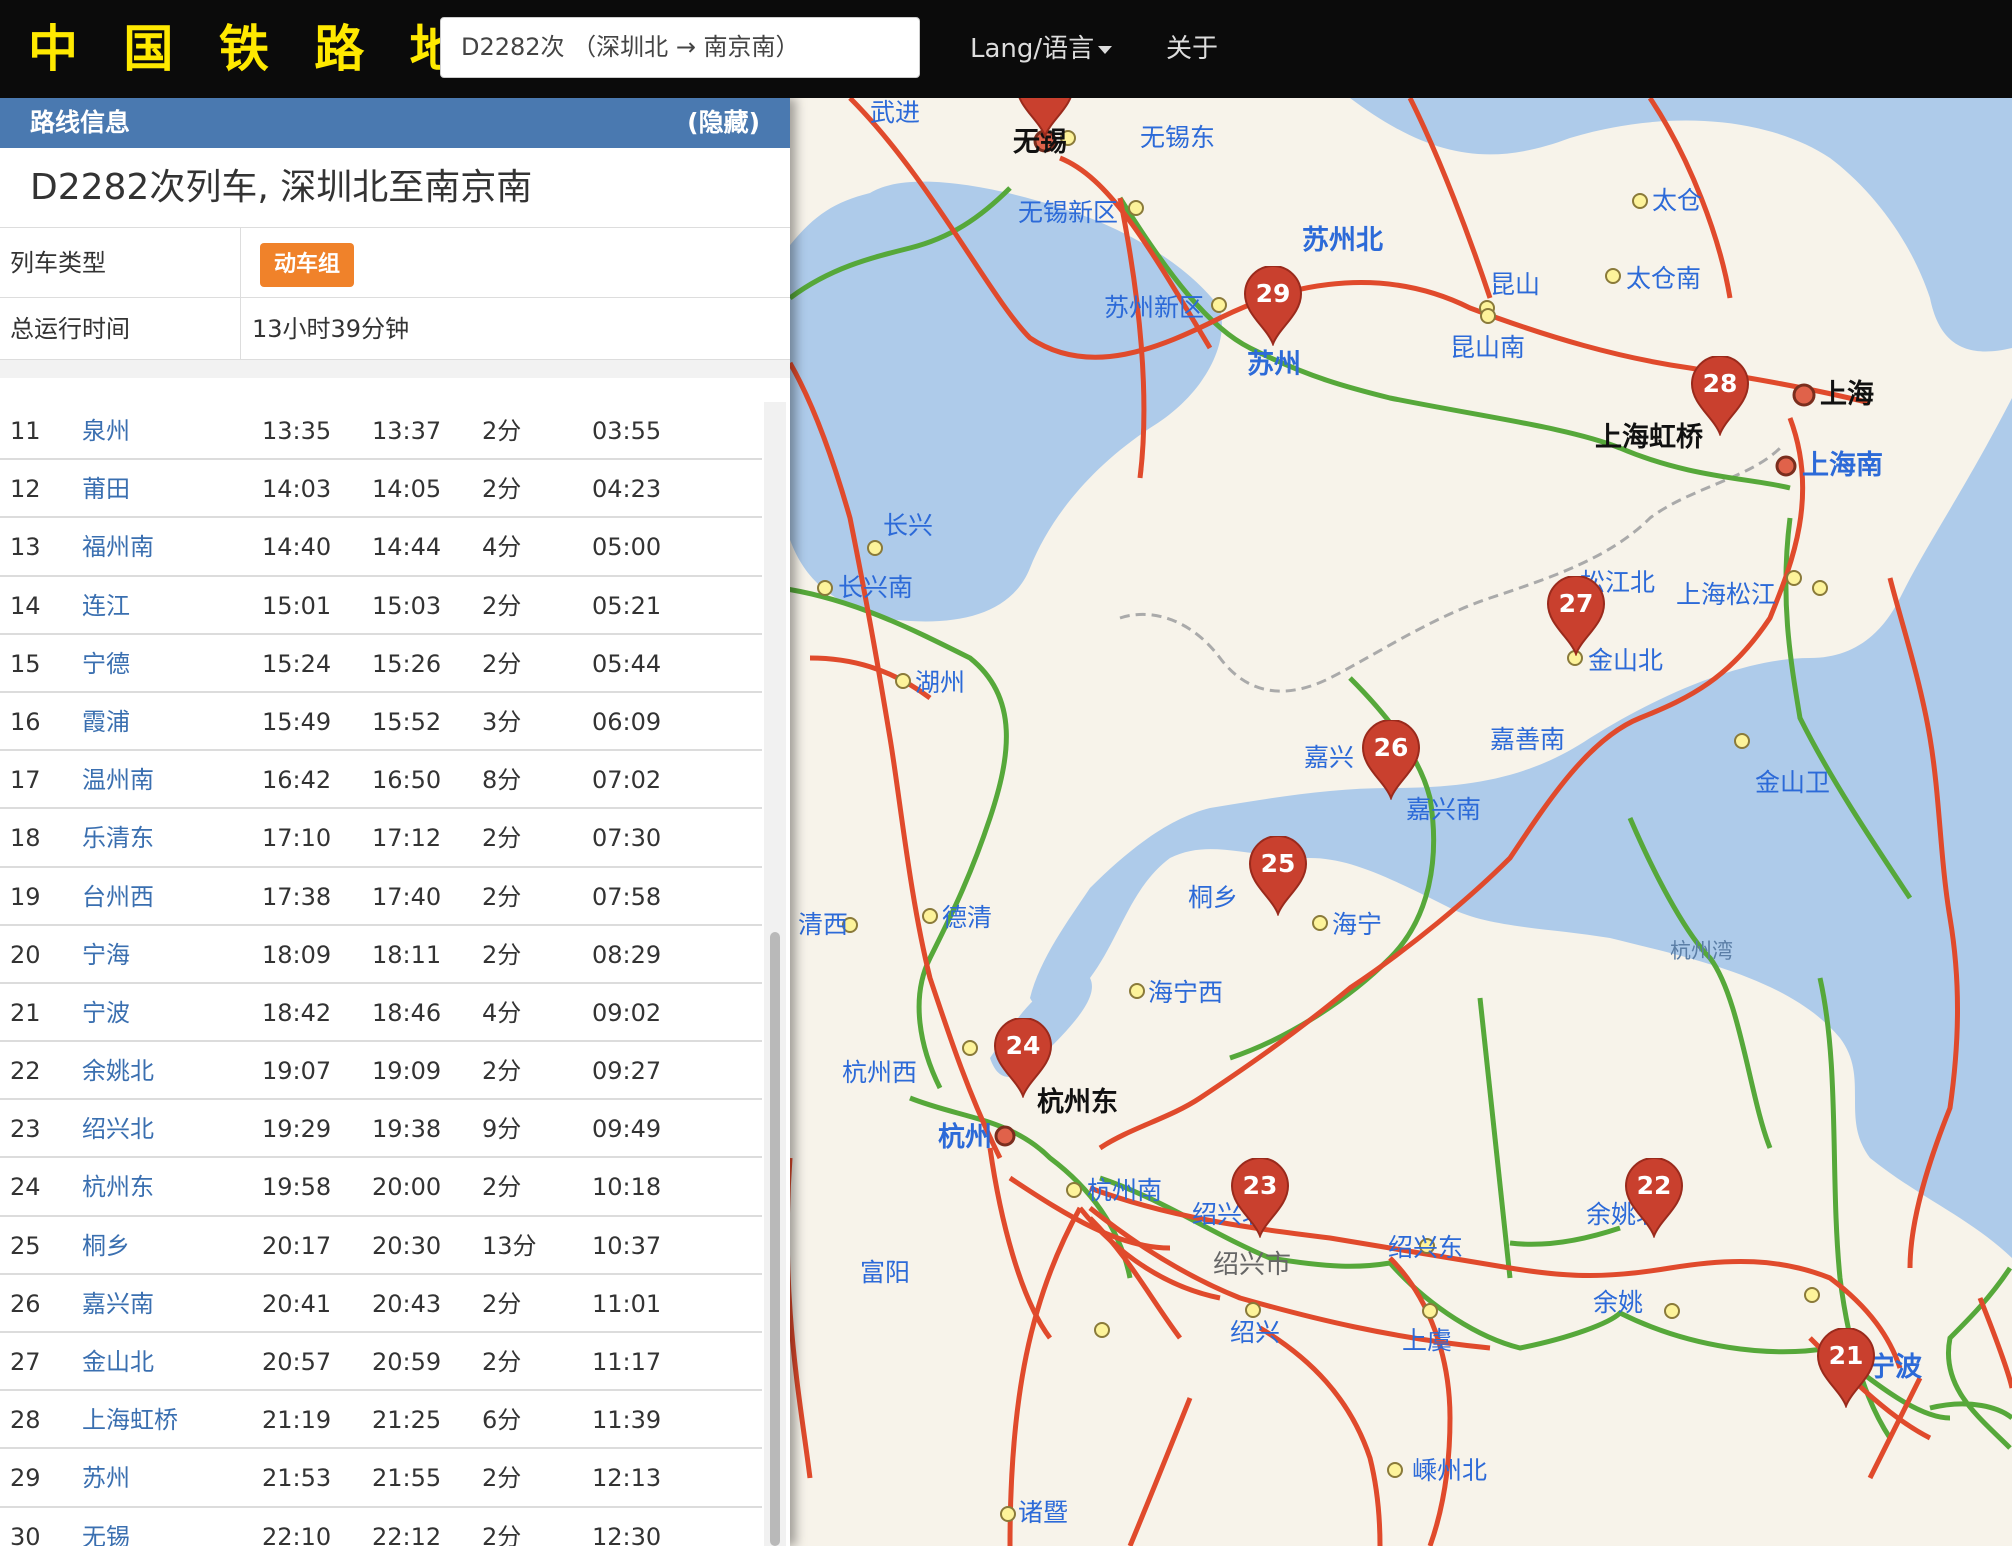 This screenshot has height=1546, width=2012. Describe the element at coordinates (407, 780) in the screenshot. I see `depart-time: 16:50` at that location.